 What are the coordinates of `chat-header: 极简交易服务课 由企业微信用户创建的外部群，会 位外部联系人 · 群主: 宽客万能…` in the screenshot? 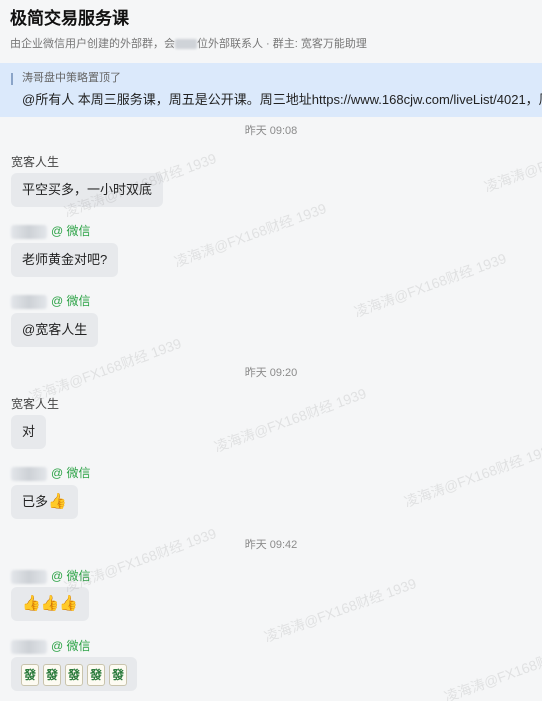 It's located at (271, 30).